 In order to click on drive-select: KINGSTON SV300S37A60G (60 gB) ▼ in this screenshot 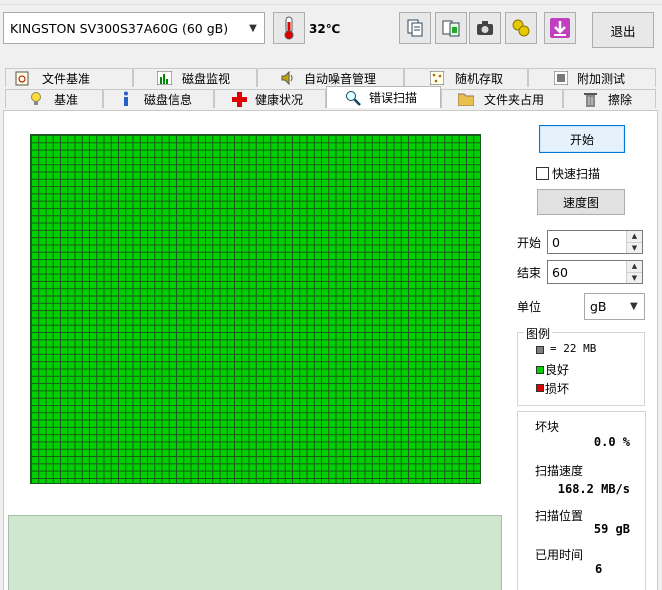, I will do `click(134, 28)`.